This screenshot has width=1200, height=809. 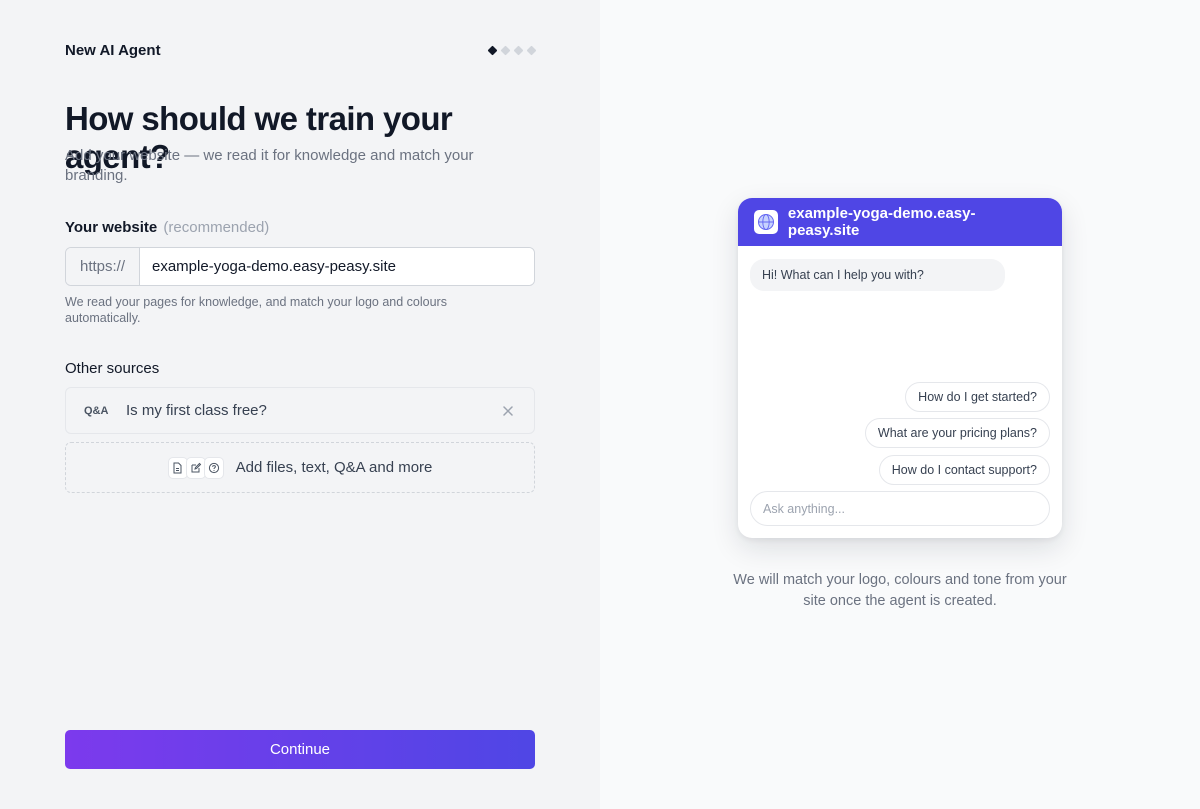 What do you see at coordinates (96, 410) in the screenshot?
I see `source-type-tag: Q&A` at bounding box center [96, 410].